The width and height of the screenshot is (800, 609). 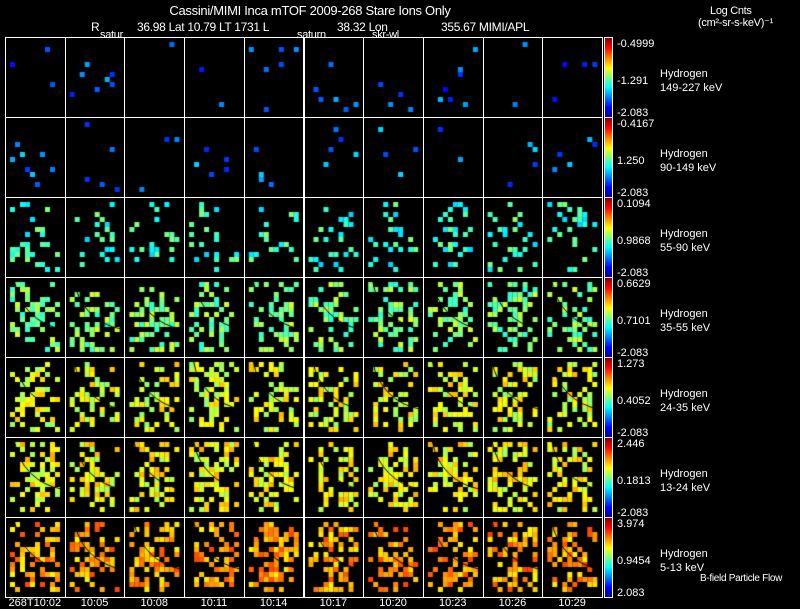 I want to click on row-energy-label: 13-24 keV, so click(x=685, y=488).